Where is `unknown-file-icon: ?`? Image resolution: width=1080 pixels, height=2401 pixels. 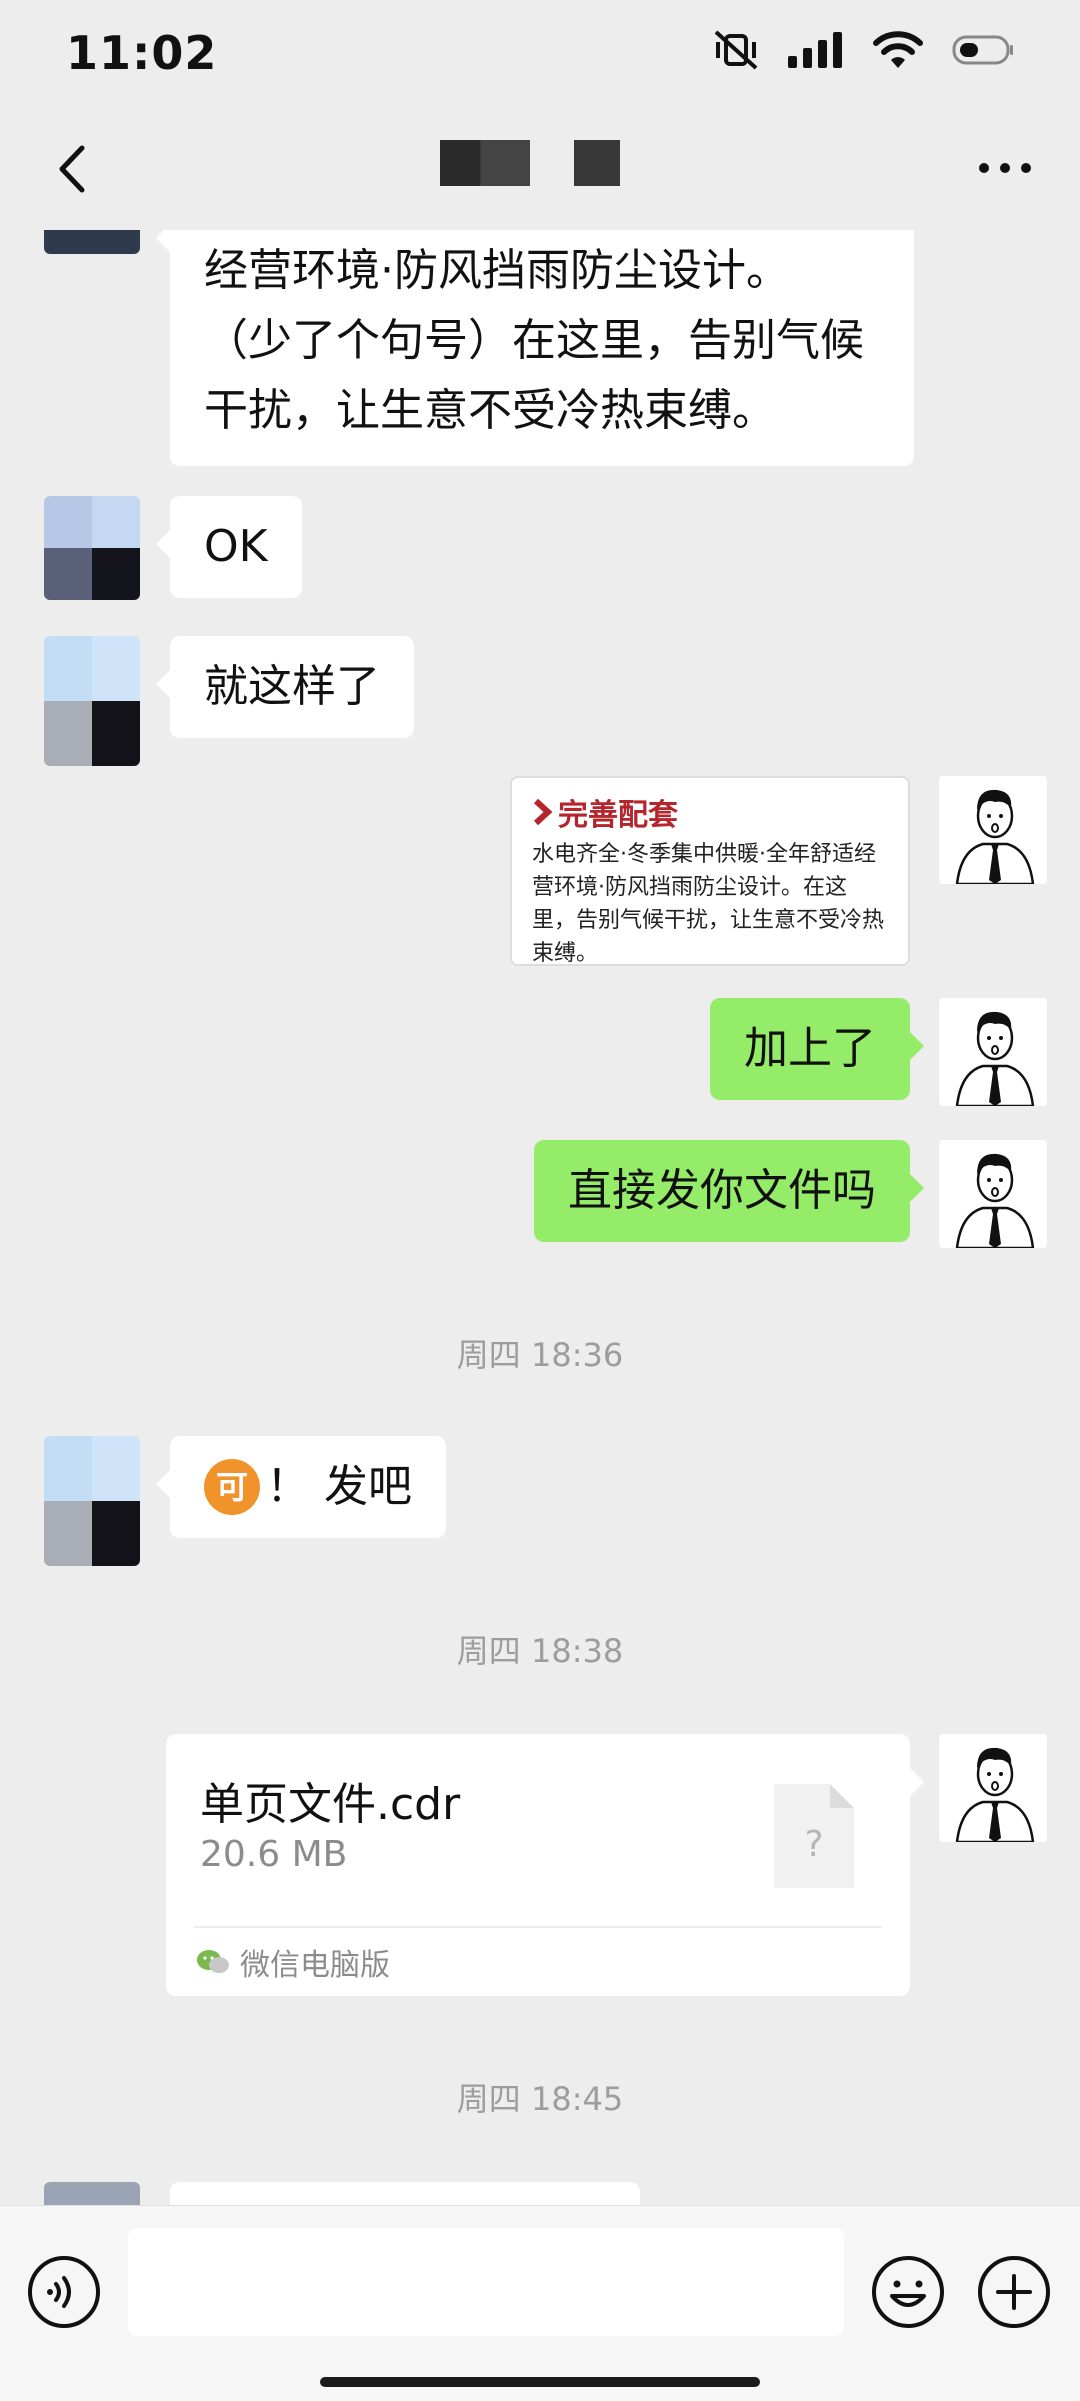
unknown-file-icon: ? is located at coordinates (814, 1836).